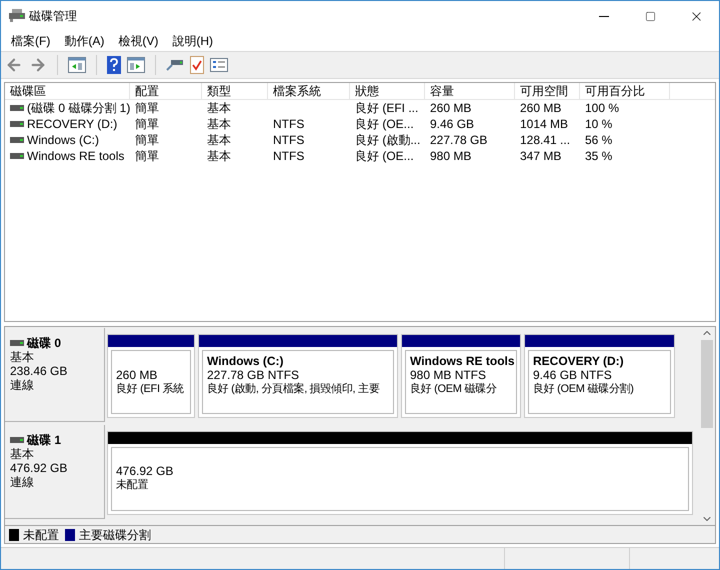 The image size is (720, 570). I want to click on partition-size: 260 MB, so click(137, 375).